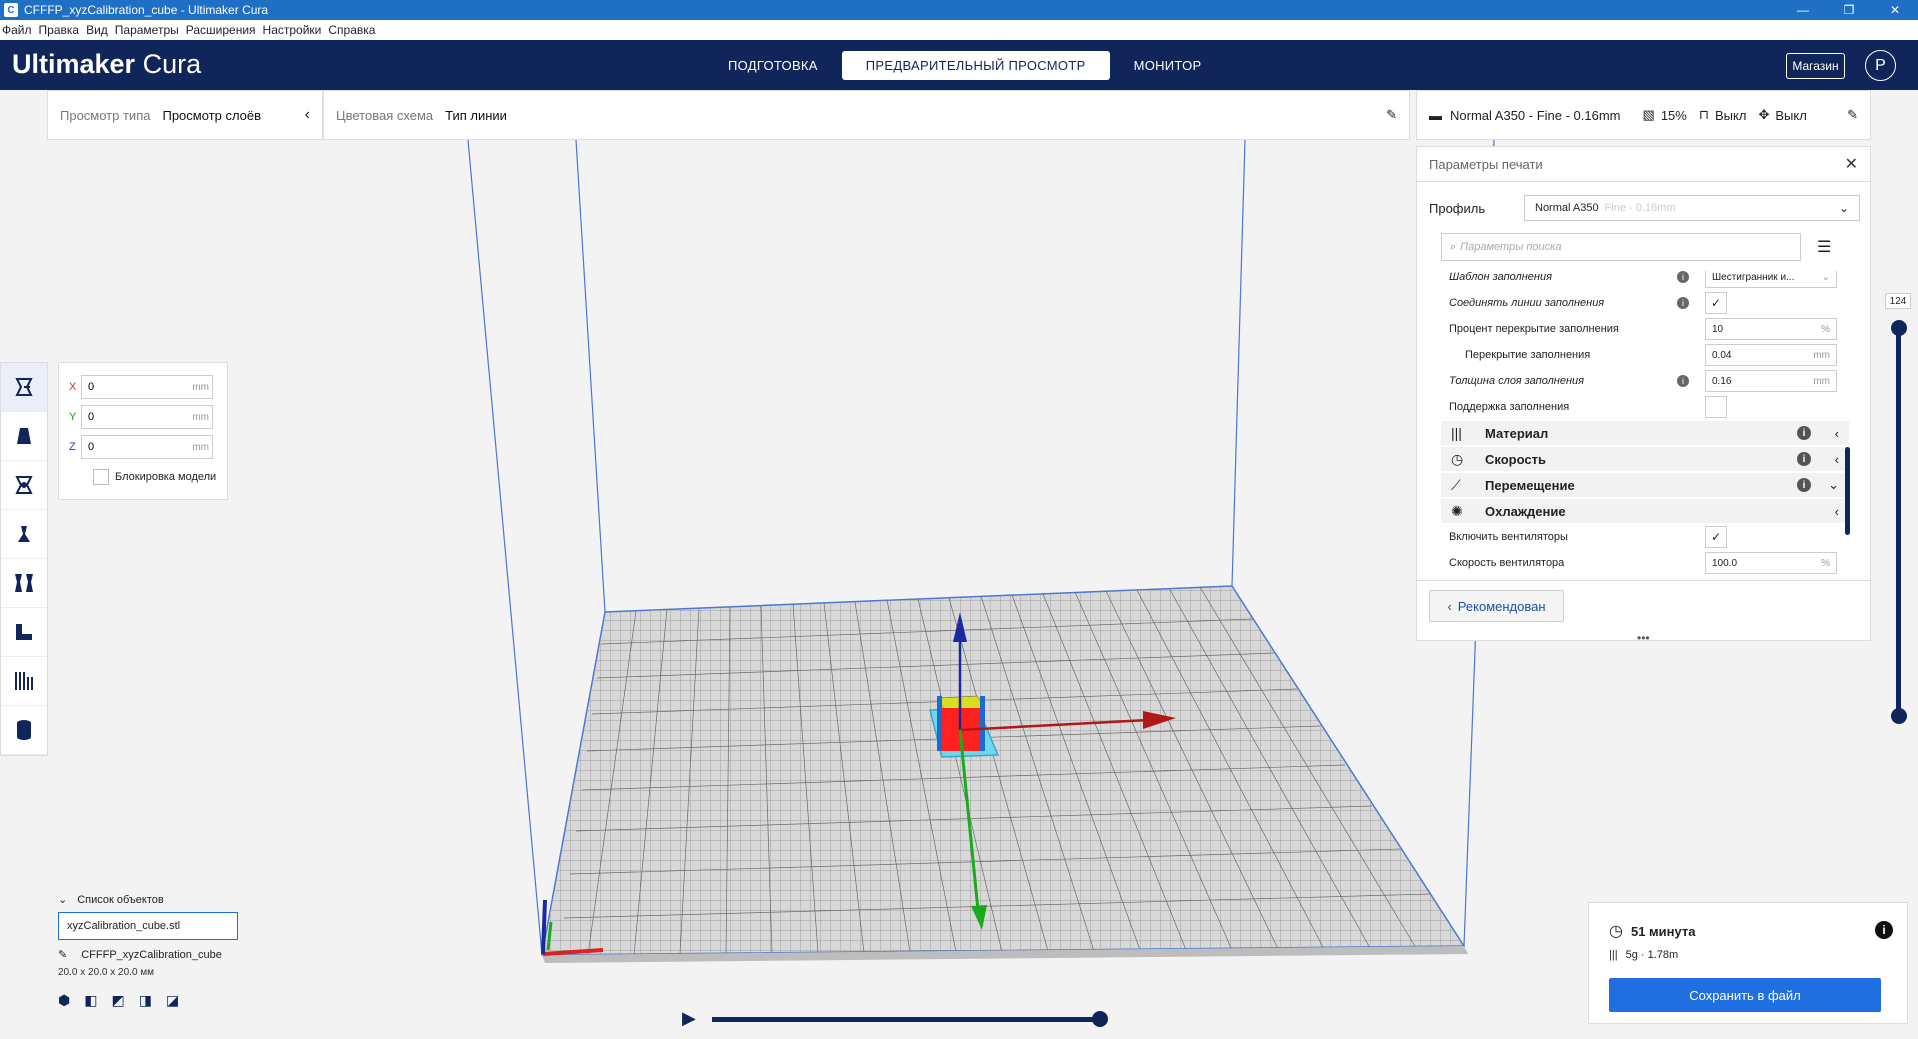  Describe the element at coordinates (1771, 279) in the screenshot. I see `infill-pattern-select: Шестигранник и... ⌄` at that location.